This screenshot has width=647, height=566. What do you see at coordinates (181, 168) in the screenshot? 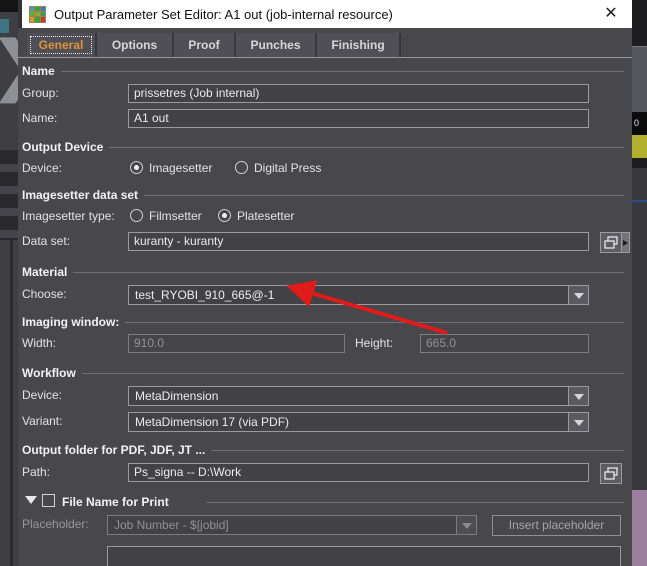
I see `radio-imagesetter-label: Imagesetter` at bounding box center [181, 168].